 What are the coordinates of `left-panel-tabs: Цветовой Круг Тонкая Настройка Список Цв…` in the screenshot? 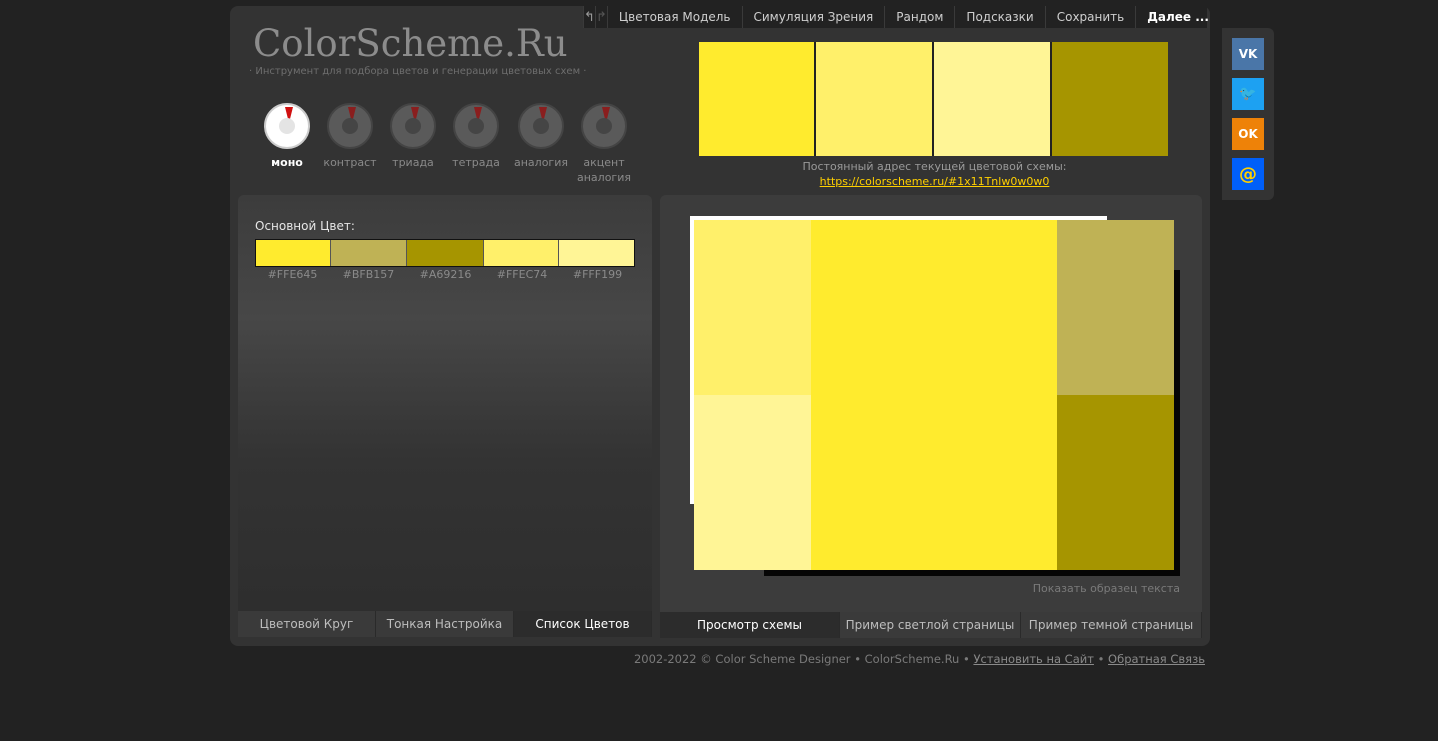 It's located at (445, 624).